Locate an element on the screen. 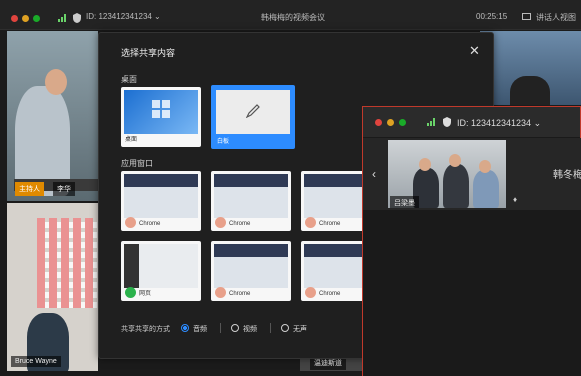 Image resolution: width=581 pixels, height=376 pixels. pen-icon is located at coordinates (253, 111).